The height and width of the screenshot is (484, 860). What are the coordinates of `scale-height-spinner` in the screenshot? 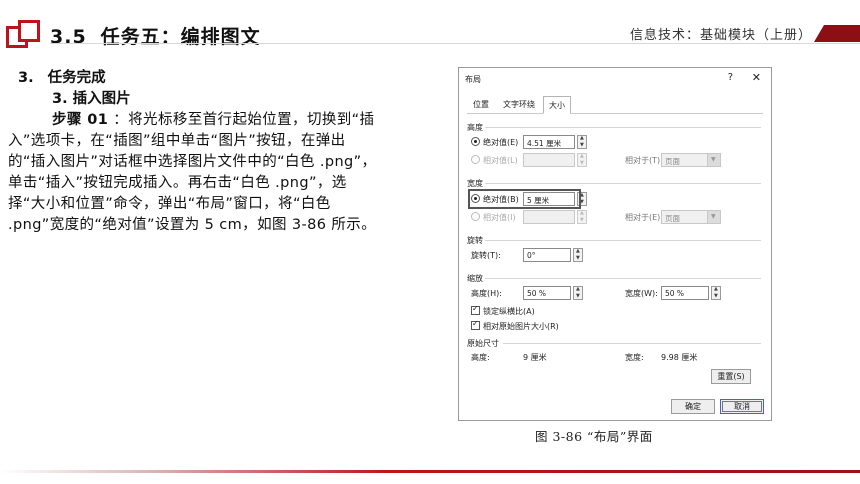 It's located at (578, 293).